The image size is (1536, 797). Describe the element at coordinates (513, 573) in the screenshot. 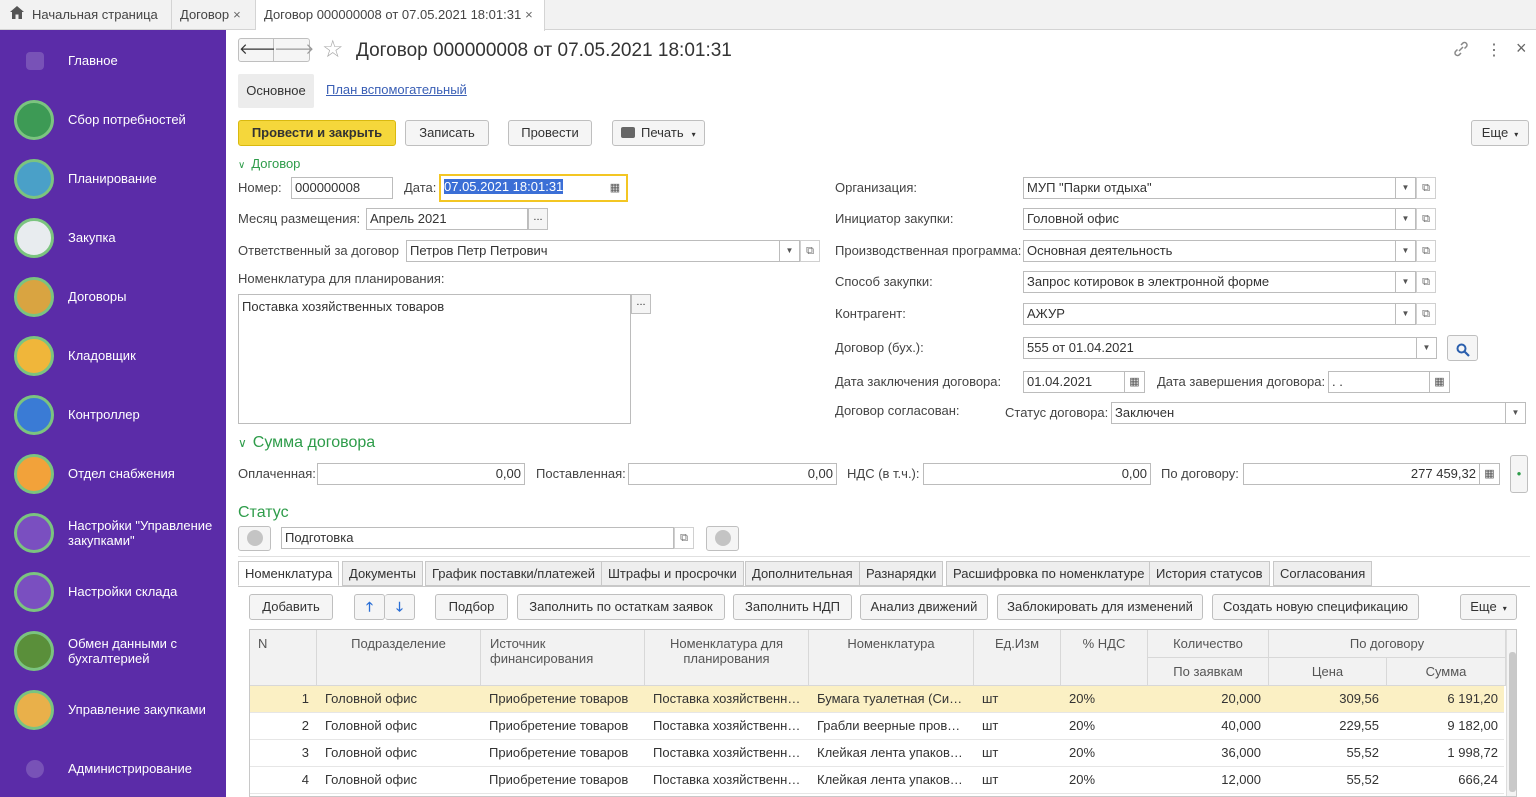

I see `tab-schedule: График поставки/платежей` at that location.